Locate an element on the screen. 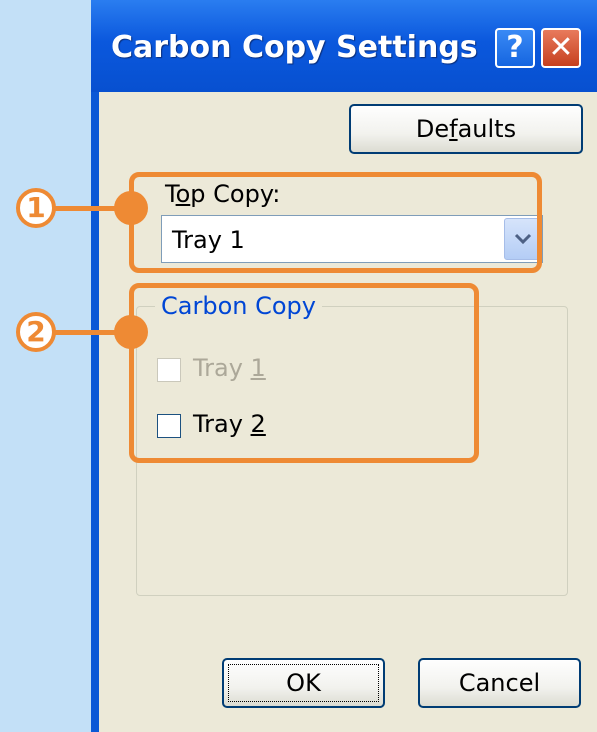 The height and width of the screenshot is (732, 597). defaults-label-pre: De is located at coordinates (432, 129).